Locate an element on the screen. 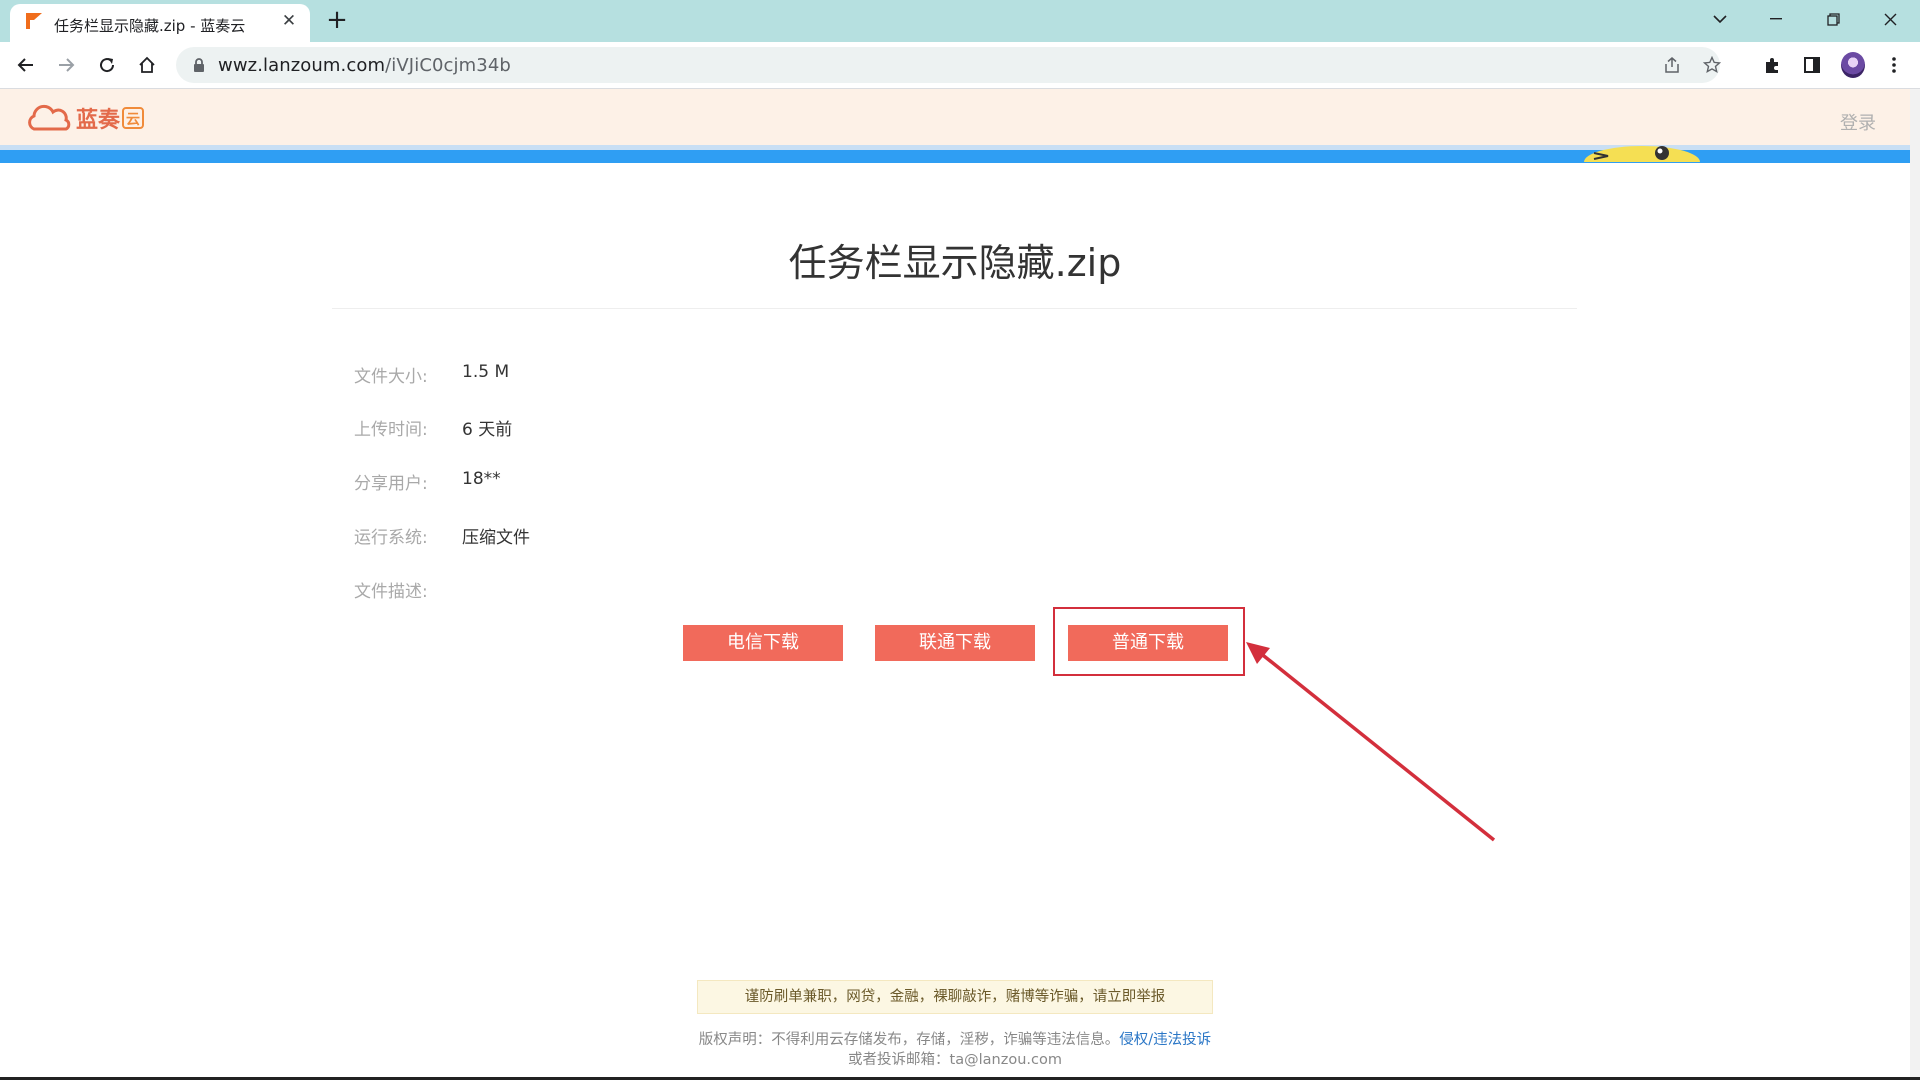 The width and height of the screenshot is (1920, 1080). info-value: 1.5 M is located at coordinates (486, 372).